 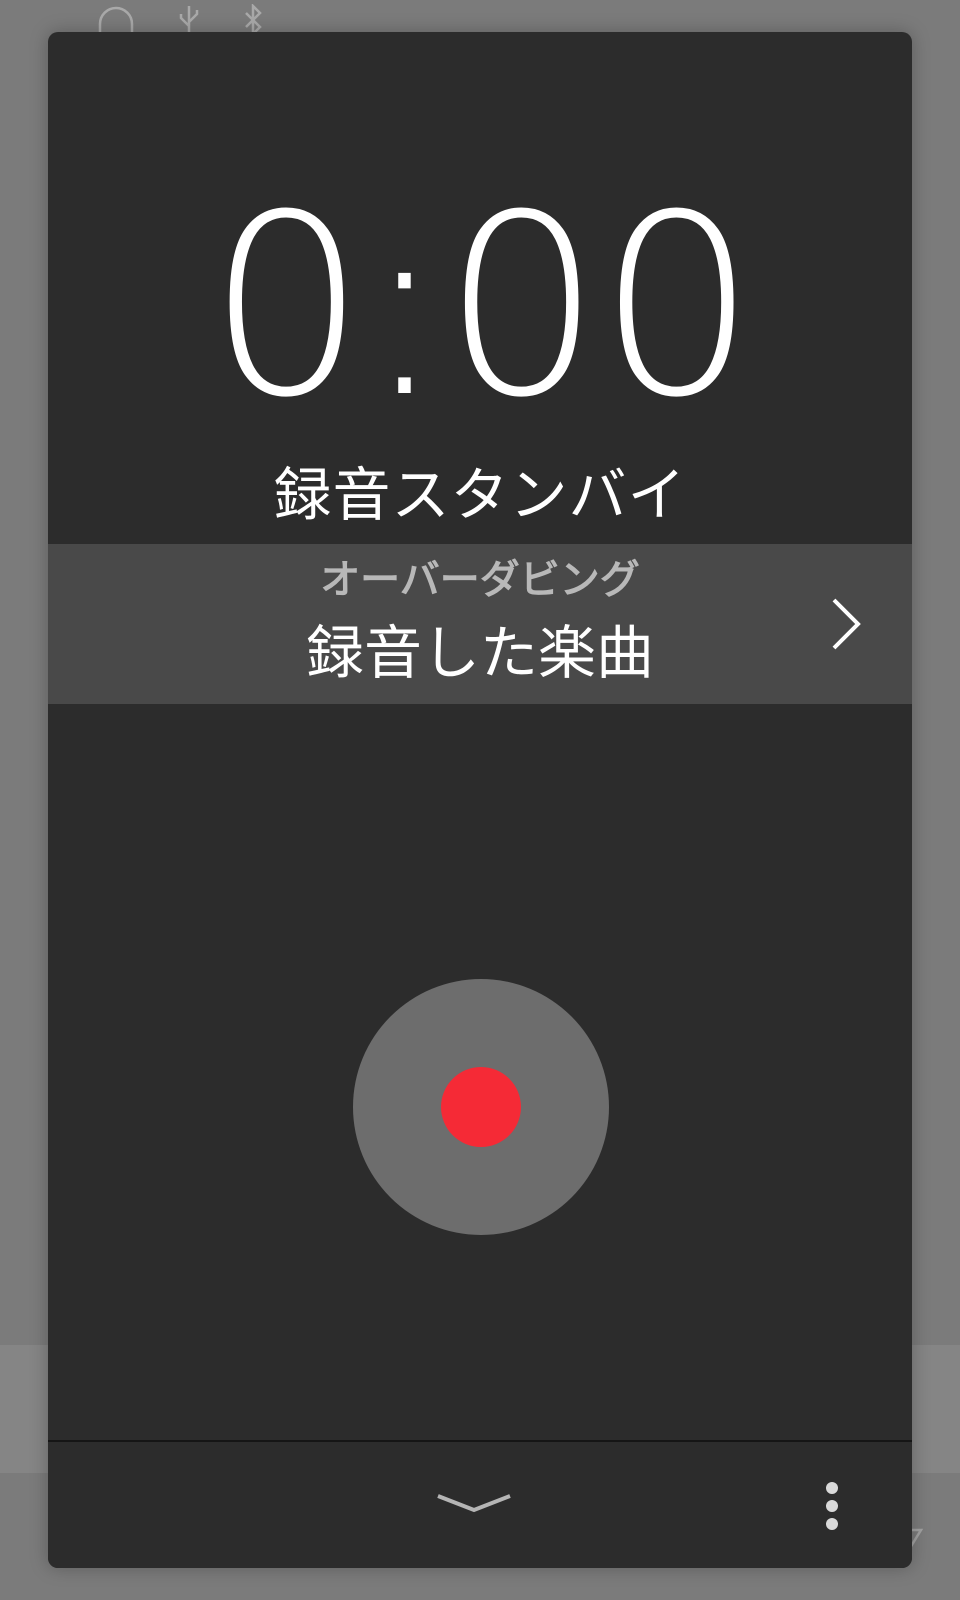 I want to click on overdub-source: 録音した楽曲, so click(x=479, y=653).